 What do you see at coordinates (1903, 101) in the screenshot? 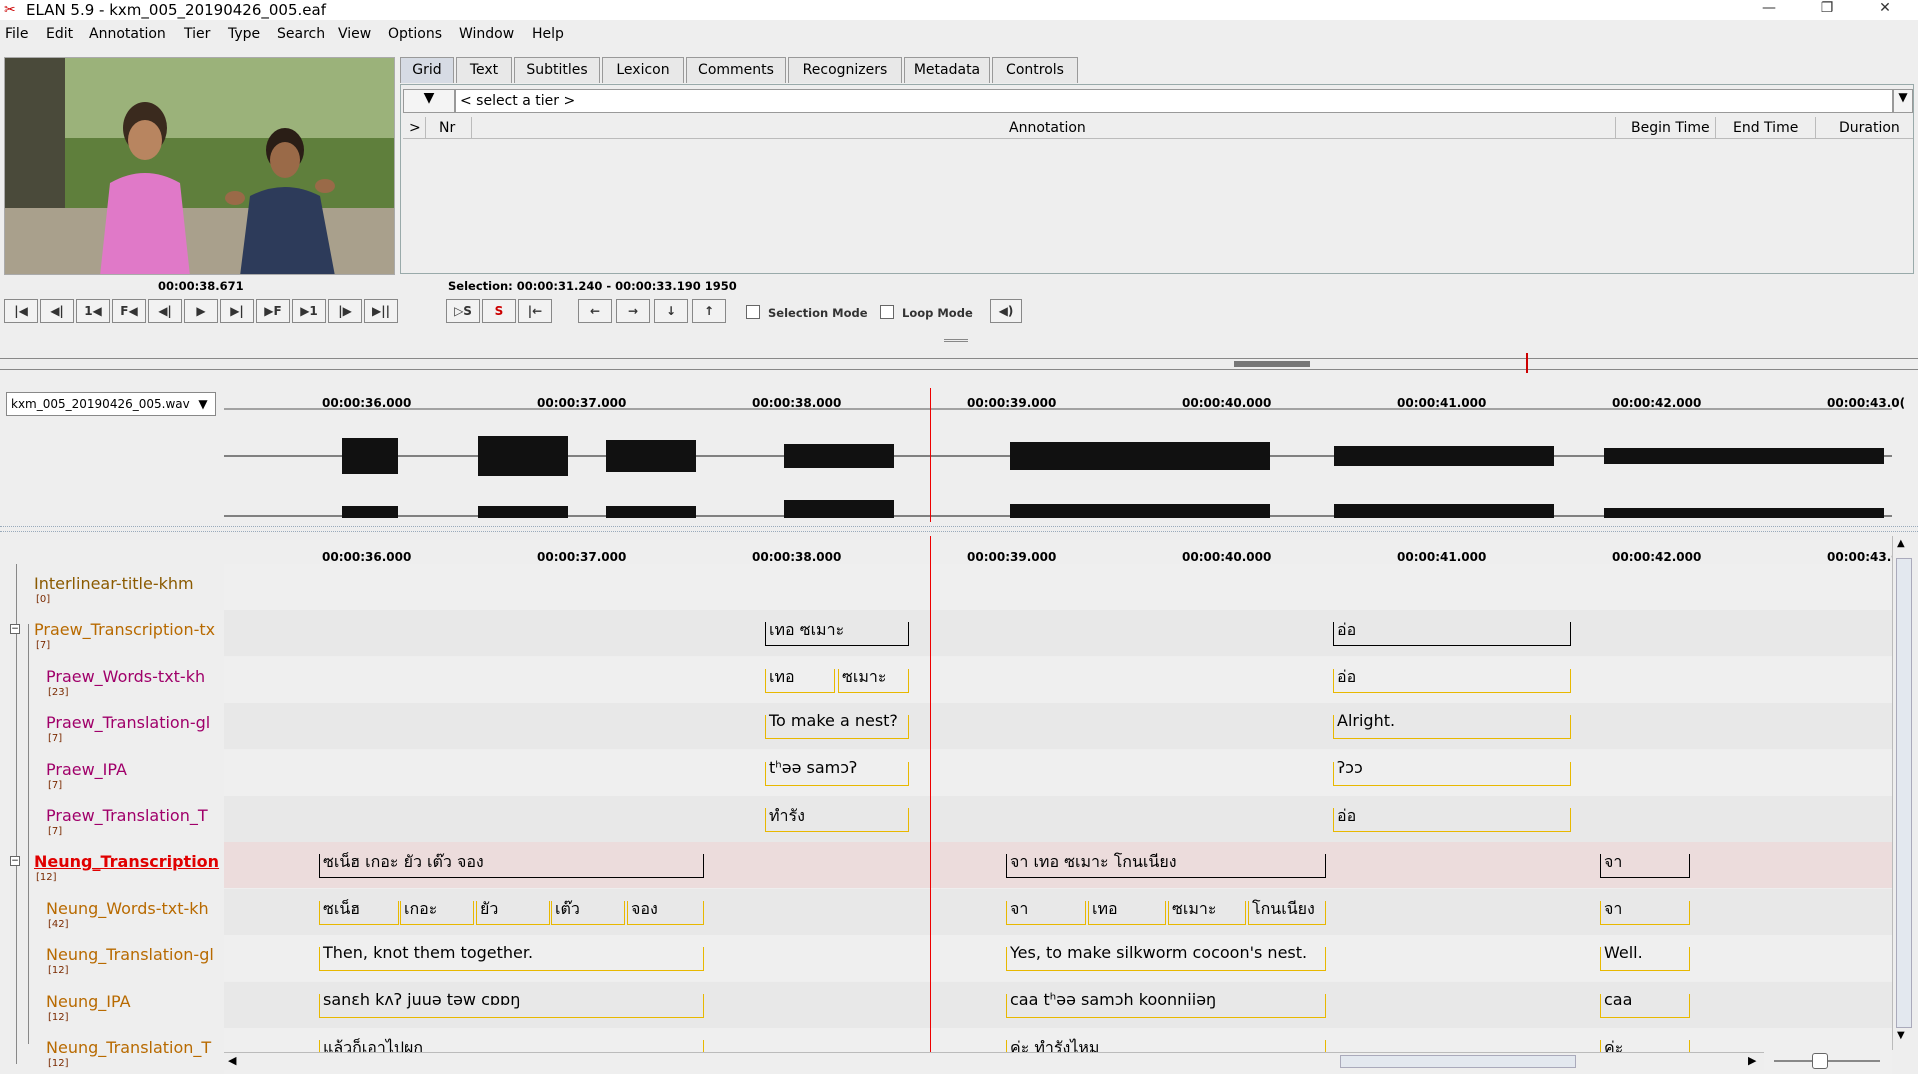
I see `tier-select-arrow-icon: ▼` at bounding box center [1903, 101].